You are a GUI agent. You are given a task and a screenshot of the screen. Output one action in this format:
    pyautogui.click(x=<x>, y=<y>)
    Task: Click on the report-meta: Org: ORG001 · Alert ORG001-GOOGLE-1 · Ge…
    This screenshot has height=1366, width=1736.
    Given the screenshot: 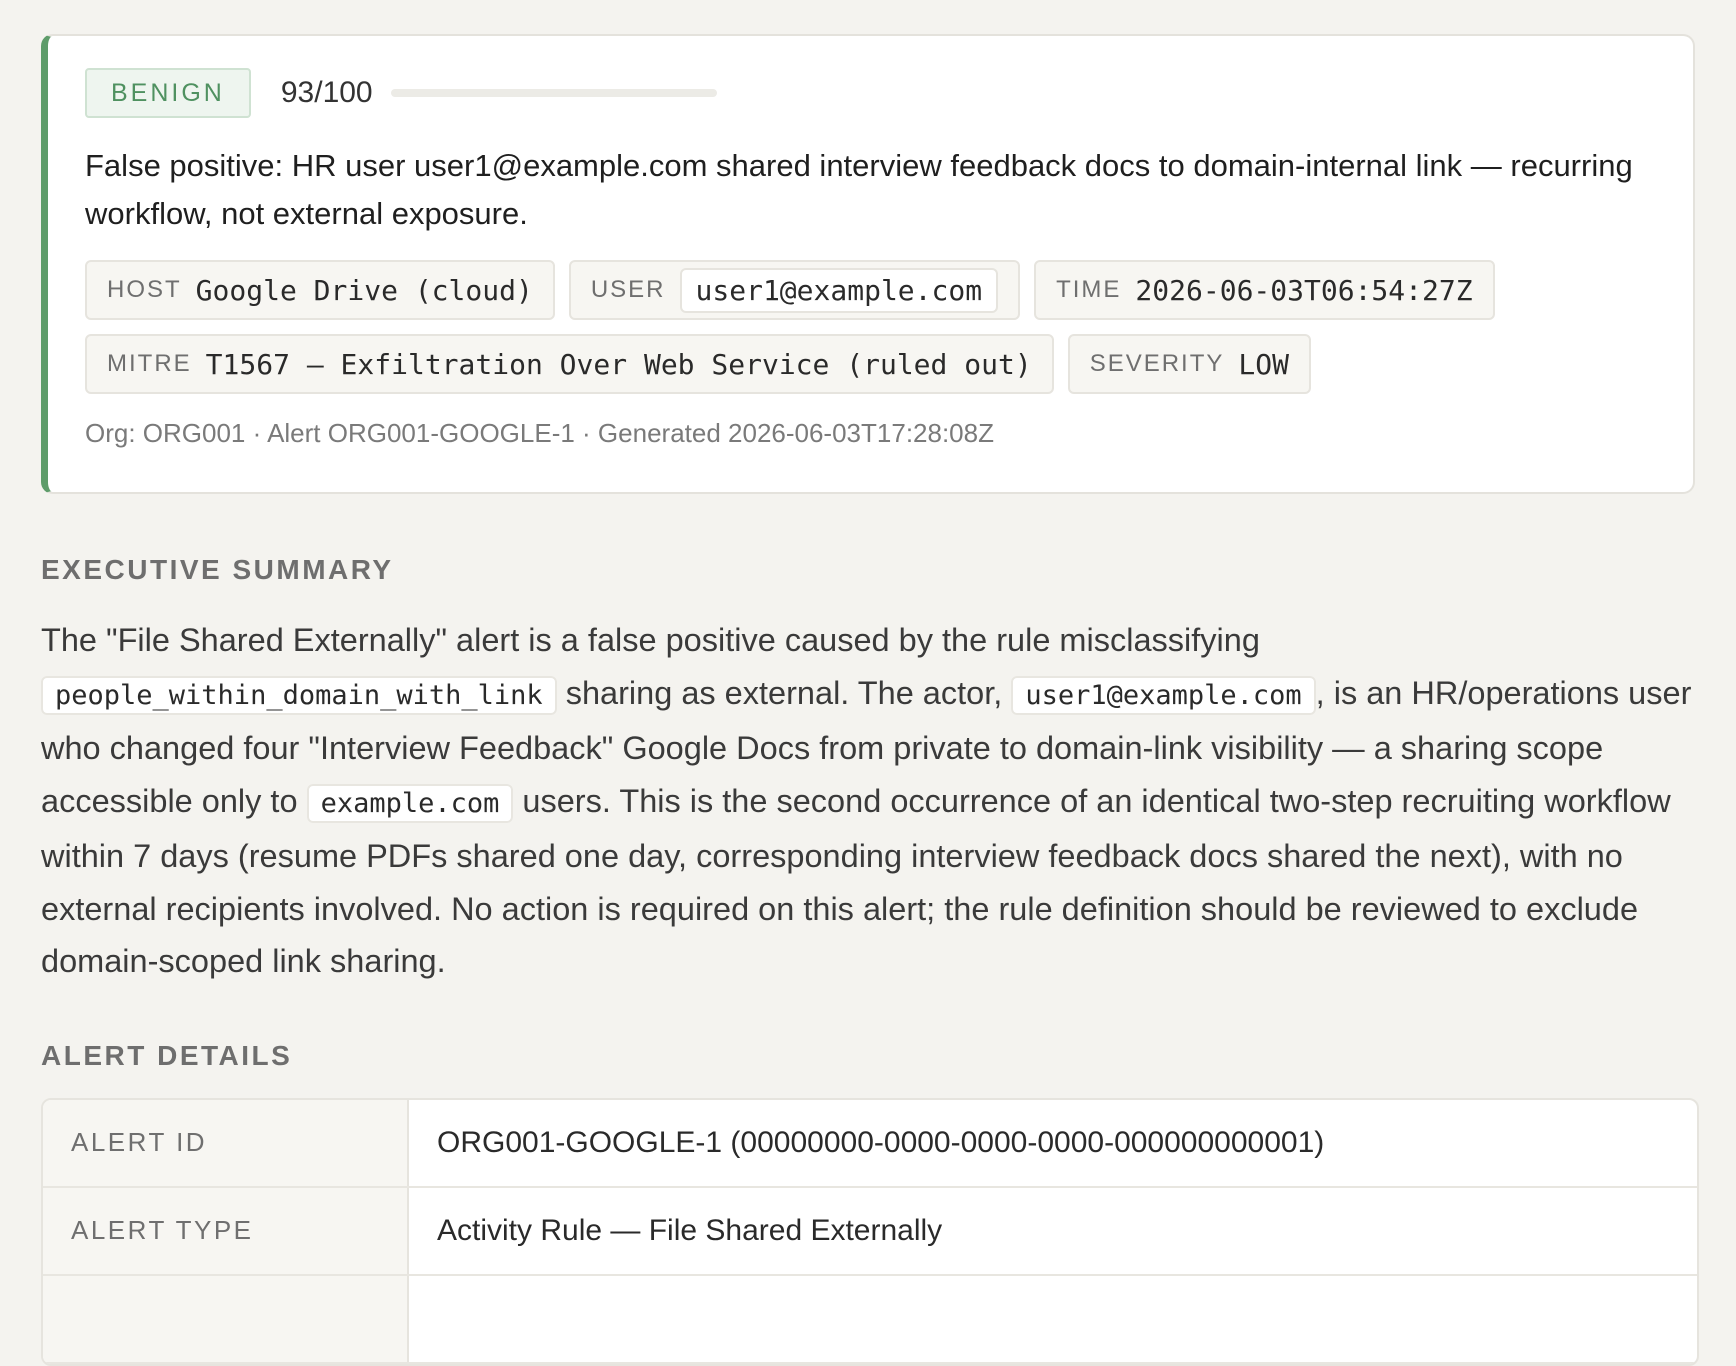 What is the action you would take?
    pyautogui.click(x=539, y=433)
    